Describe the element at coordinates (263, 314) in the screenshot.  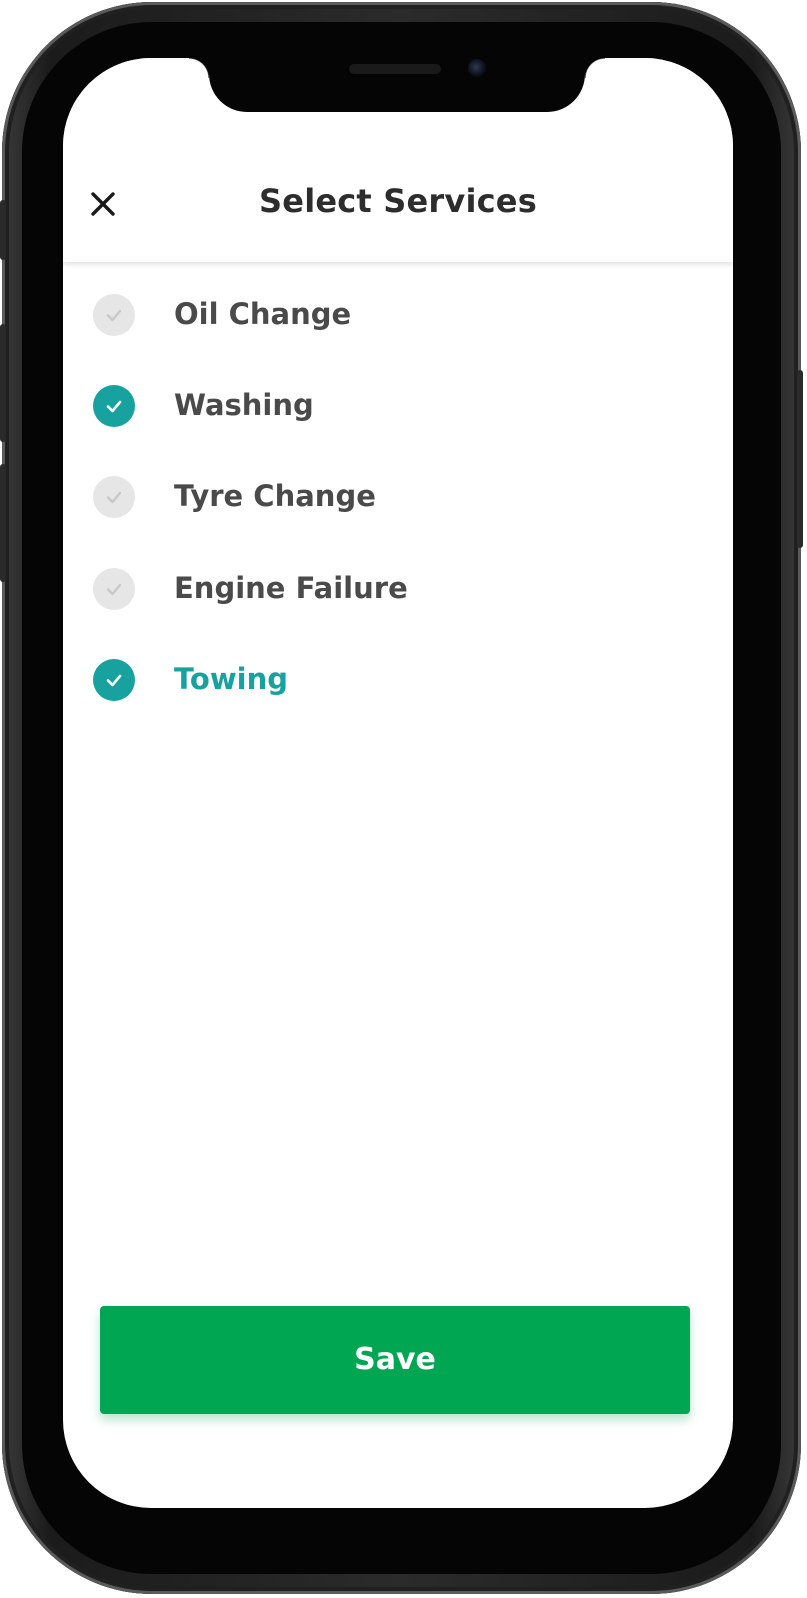
I see `service-label: Oil Change` at that location.